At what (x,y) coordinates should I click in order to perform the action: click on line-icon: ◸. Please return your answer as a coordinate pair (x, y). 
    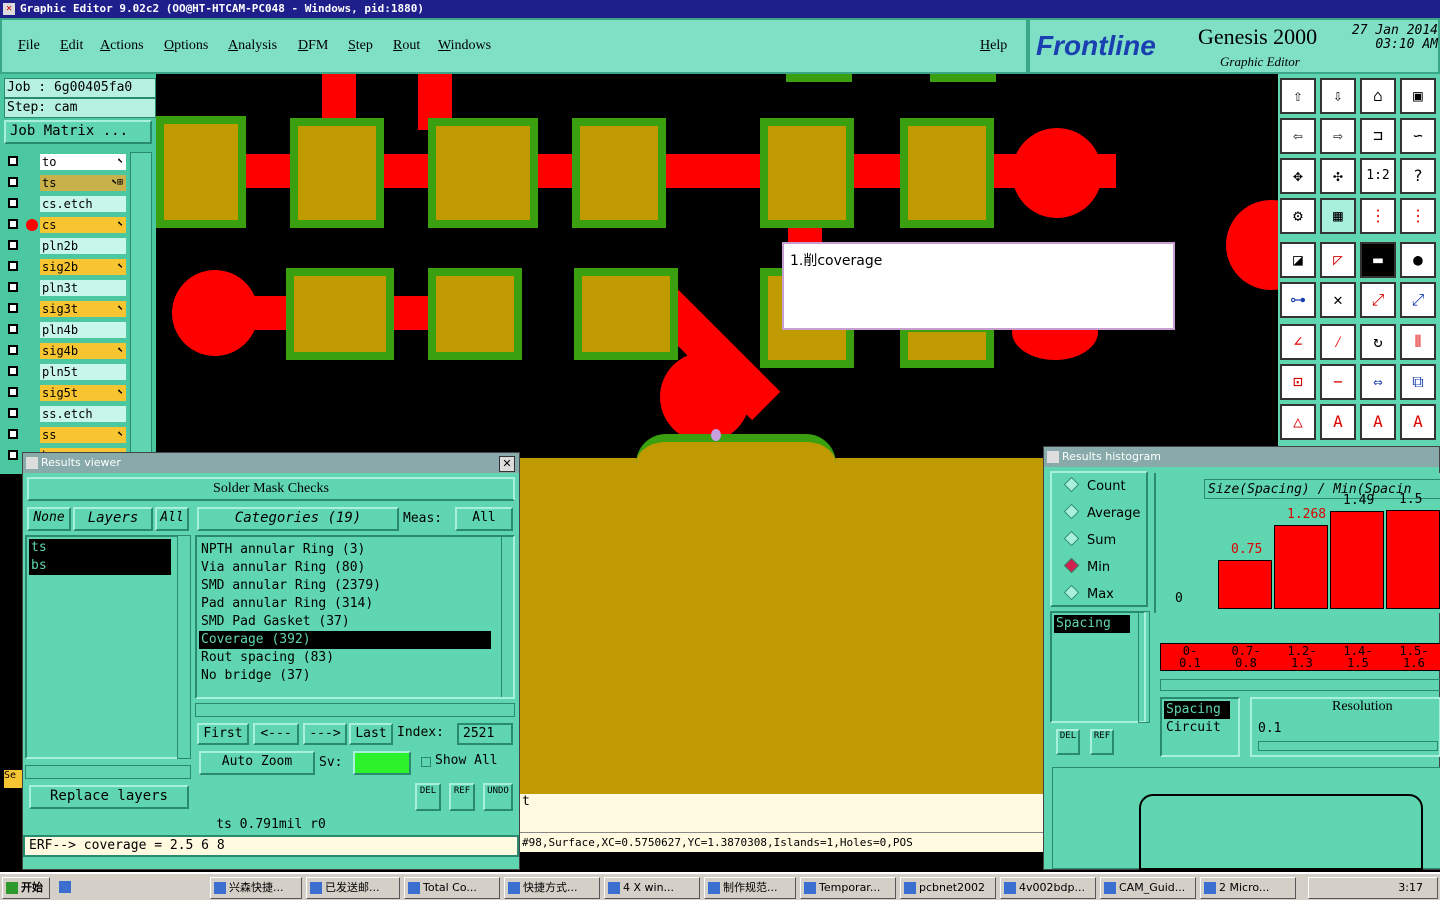
    Looking at the image, I should click on (1338, 260).